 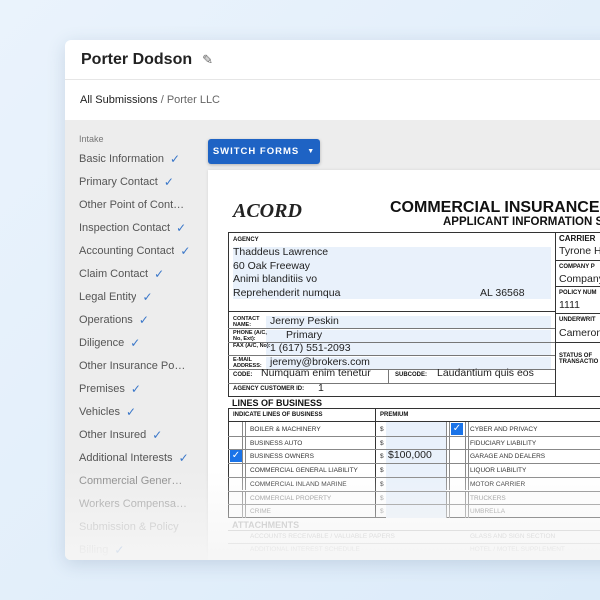 What do you see at coordinates (502, 293) in the screenshot?
I see `agency-state-zip-input: AL 36568` at bounding box center [502, 293].